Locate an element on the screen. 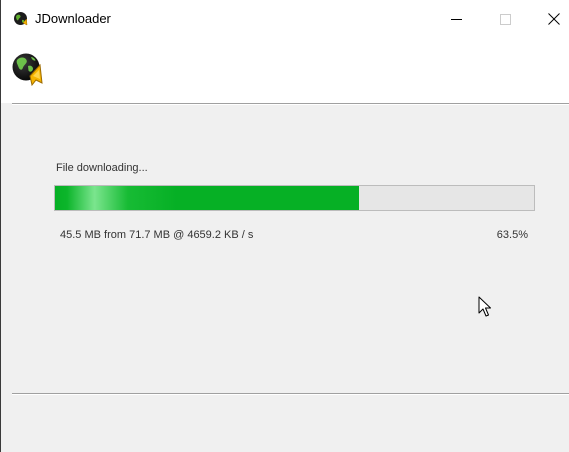  progress-fill is located at coordinates (207, 198).